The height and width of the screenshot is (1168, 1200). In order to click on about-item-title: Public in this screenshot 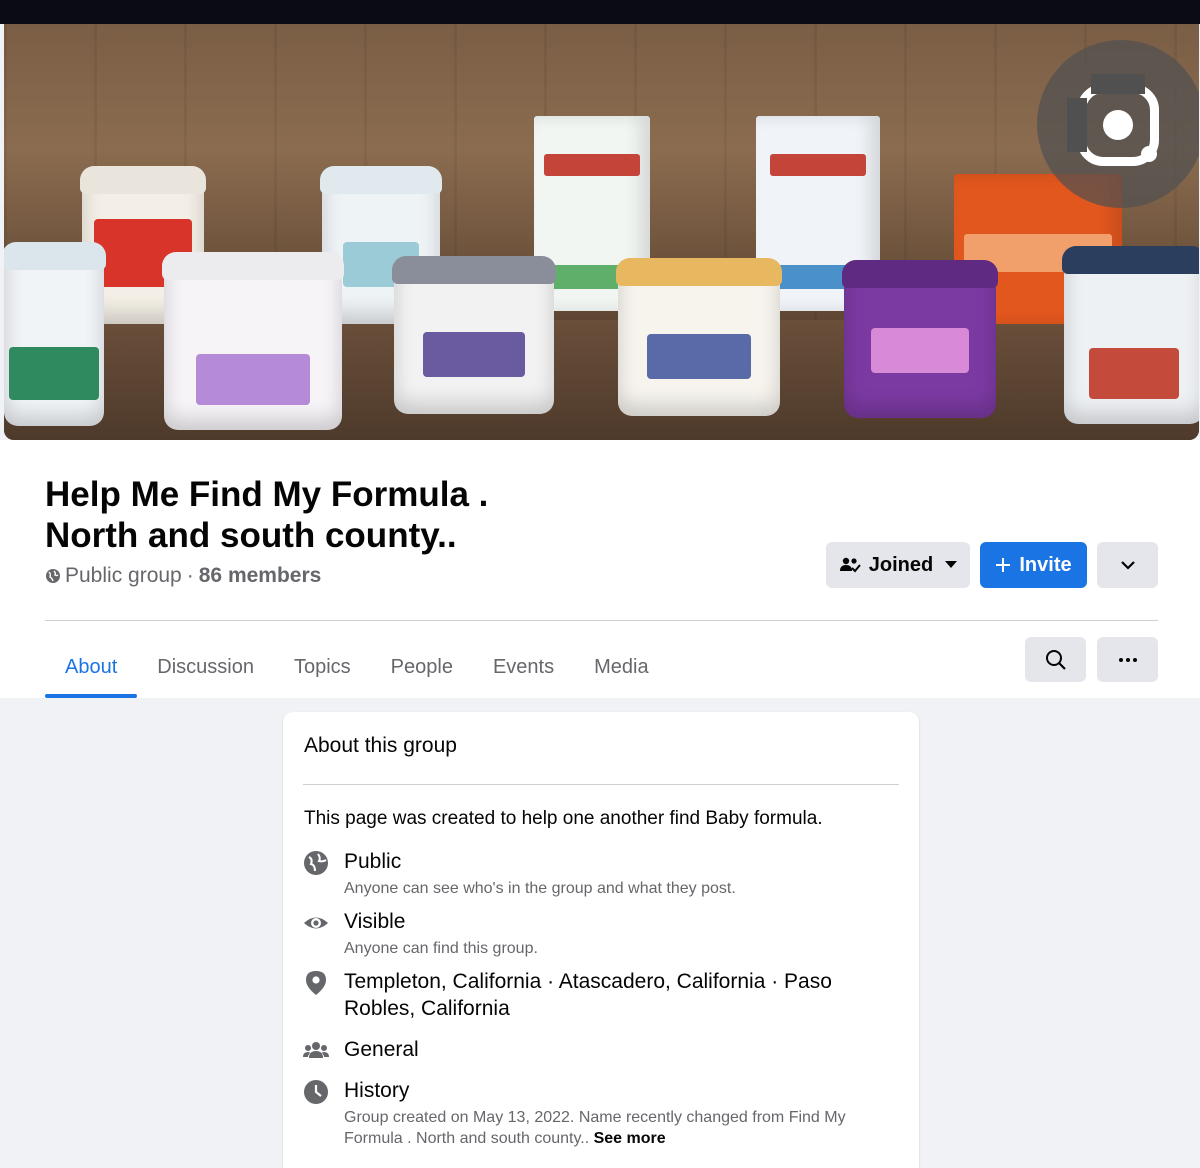, I will do `click(373, 861)`.